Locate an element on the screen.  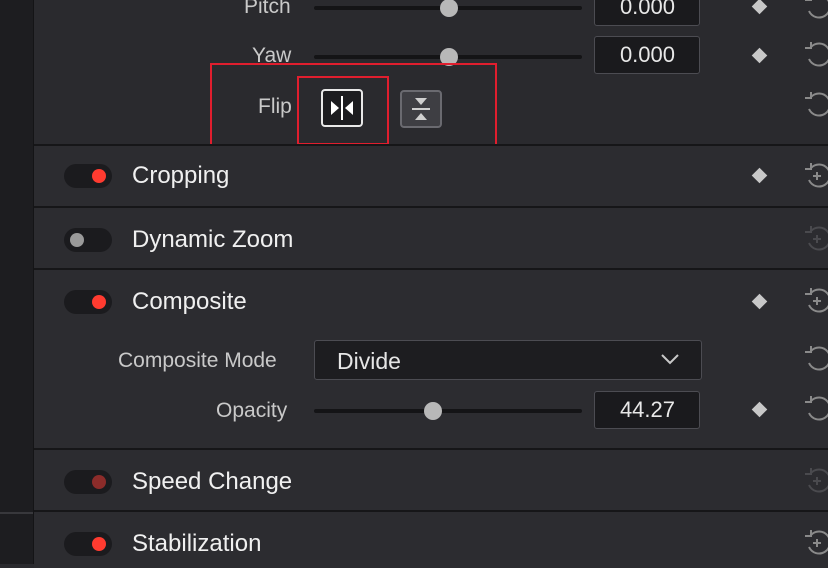
composite-mode-value: Divide is located at coordinates (369, 361).